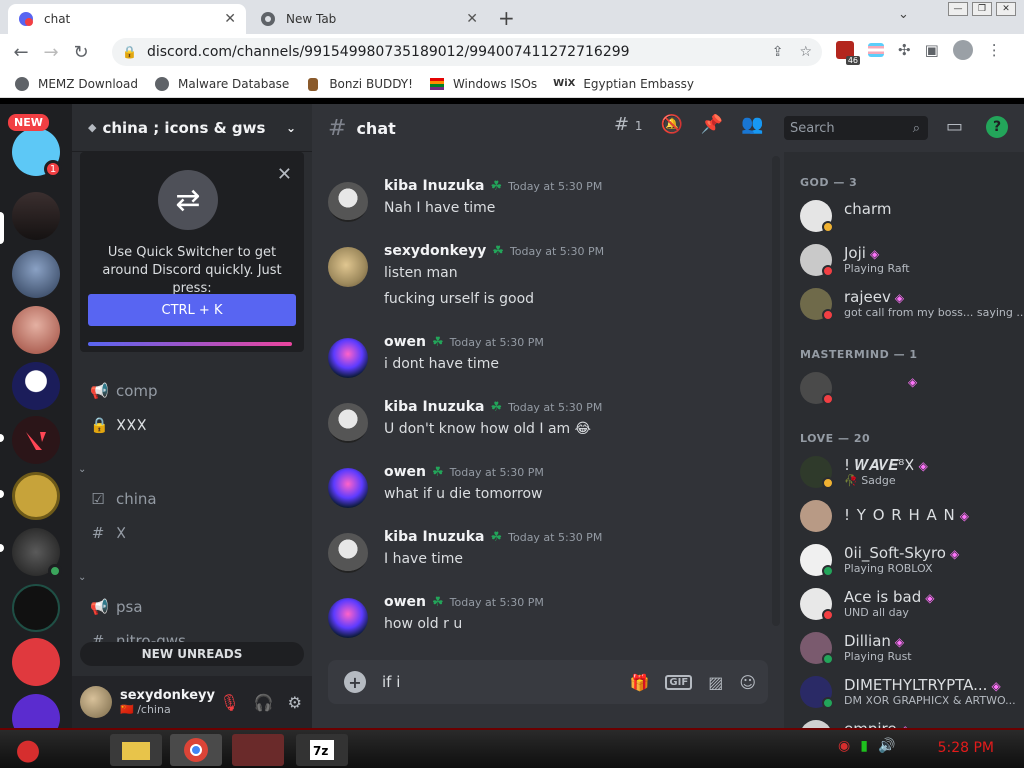  I want to click on bookmark-bonzi-buddy: Bonzi BUDDY!, so click(359, 84).